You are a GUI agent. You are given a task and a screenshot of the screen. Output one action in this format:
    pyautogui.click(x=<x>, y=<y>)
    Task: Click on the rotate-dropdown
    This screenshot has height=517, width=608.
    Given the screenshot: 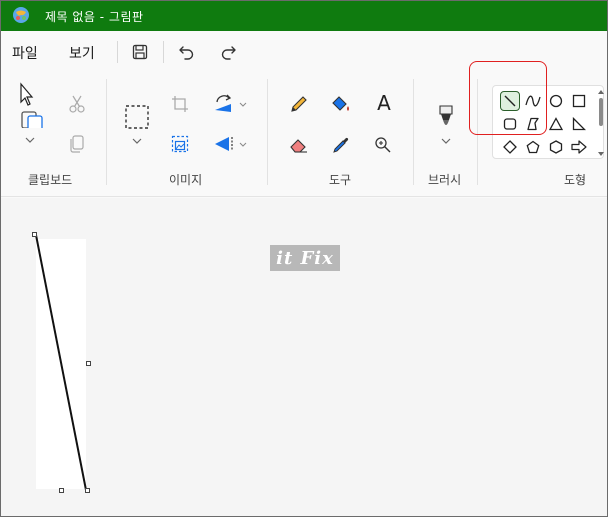 What is the action you would take?
    pyautogui.click(x=243, y=104)
    